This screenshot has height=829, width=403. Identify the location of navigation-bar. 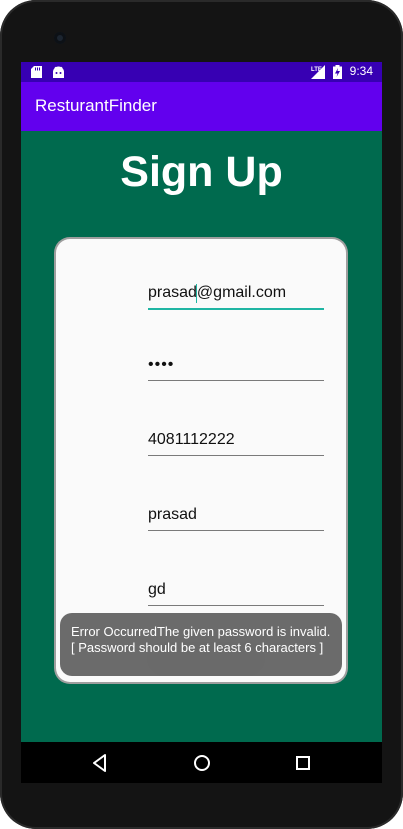
(201, 762).